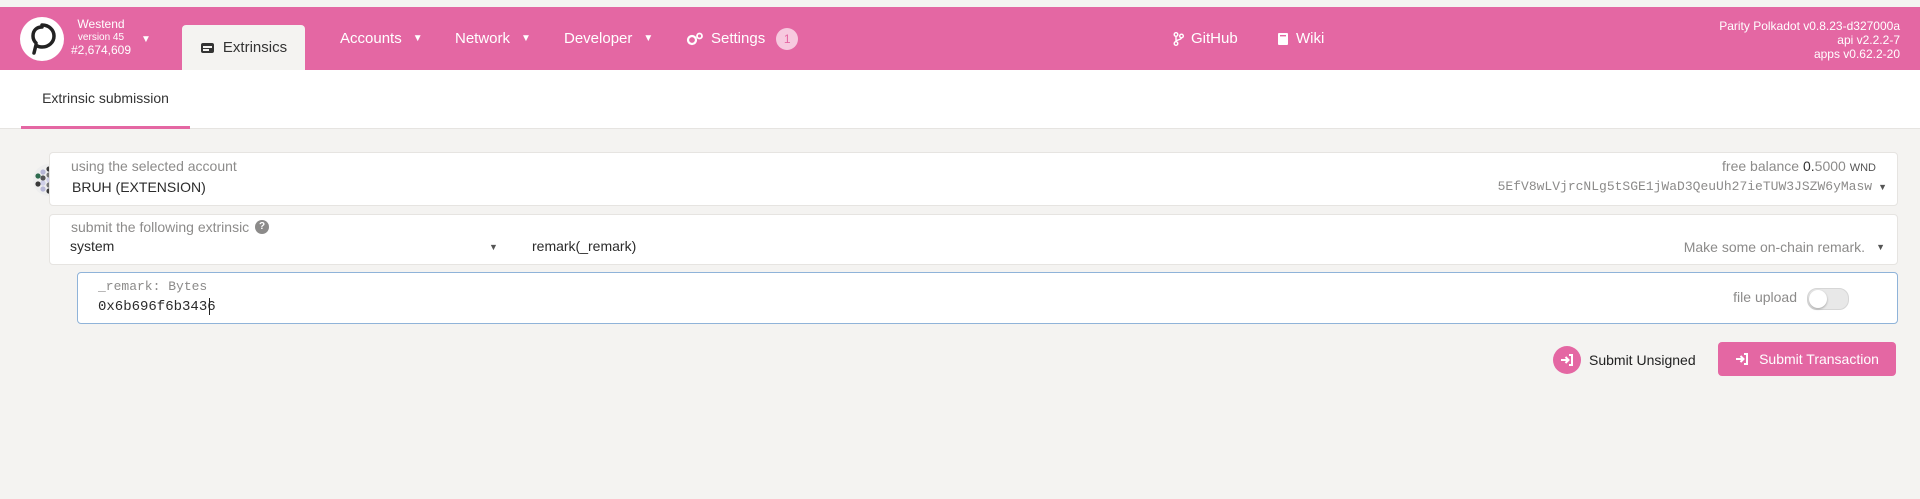  Describe the element at coordinates (1828, 299) in the screenshot. I see `file-upload-toggle` at that location.